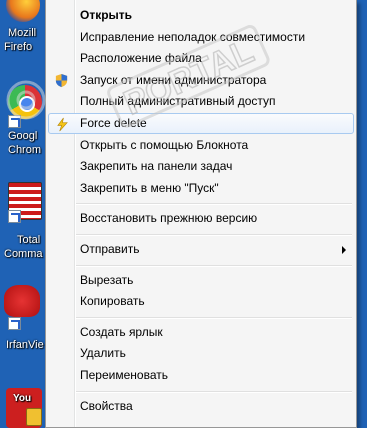  What do you see at coordinates (149, 187) in the screenshot?
I see `menu-item-label: Закрепить в меню "Пуск"` at bounding box center [149, 187].